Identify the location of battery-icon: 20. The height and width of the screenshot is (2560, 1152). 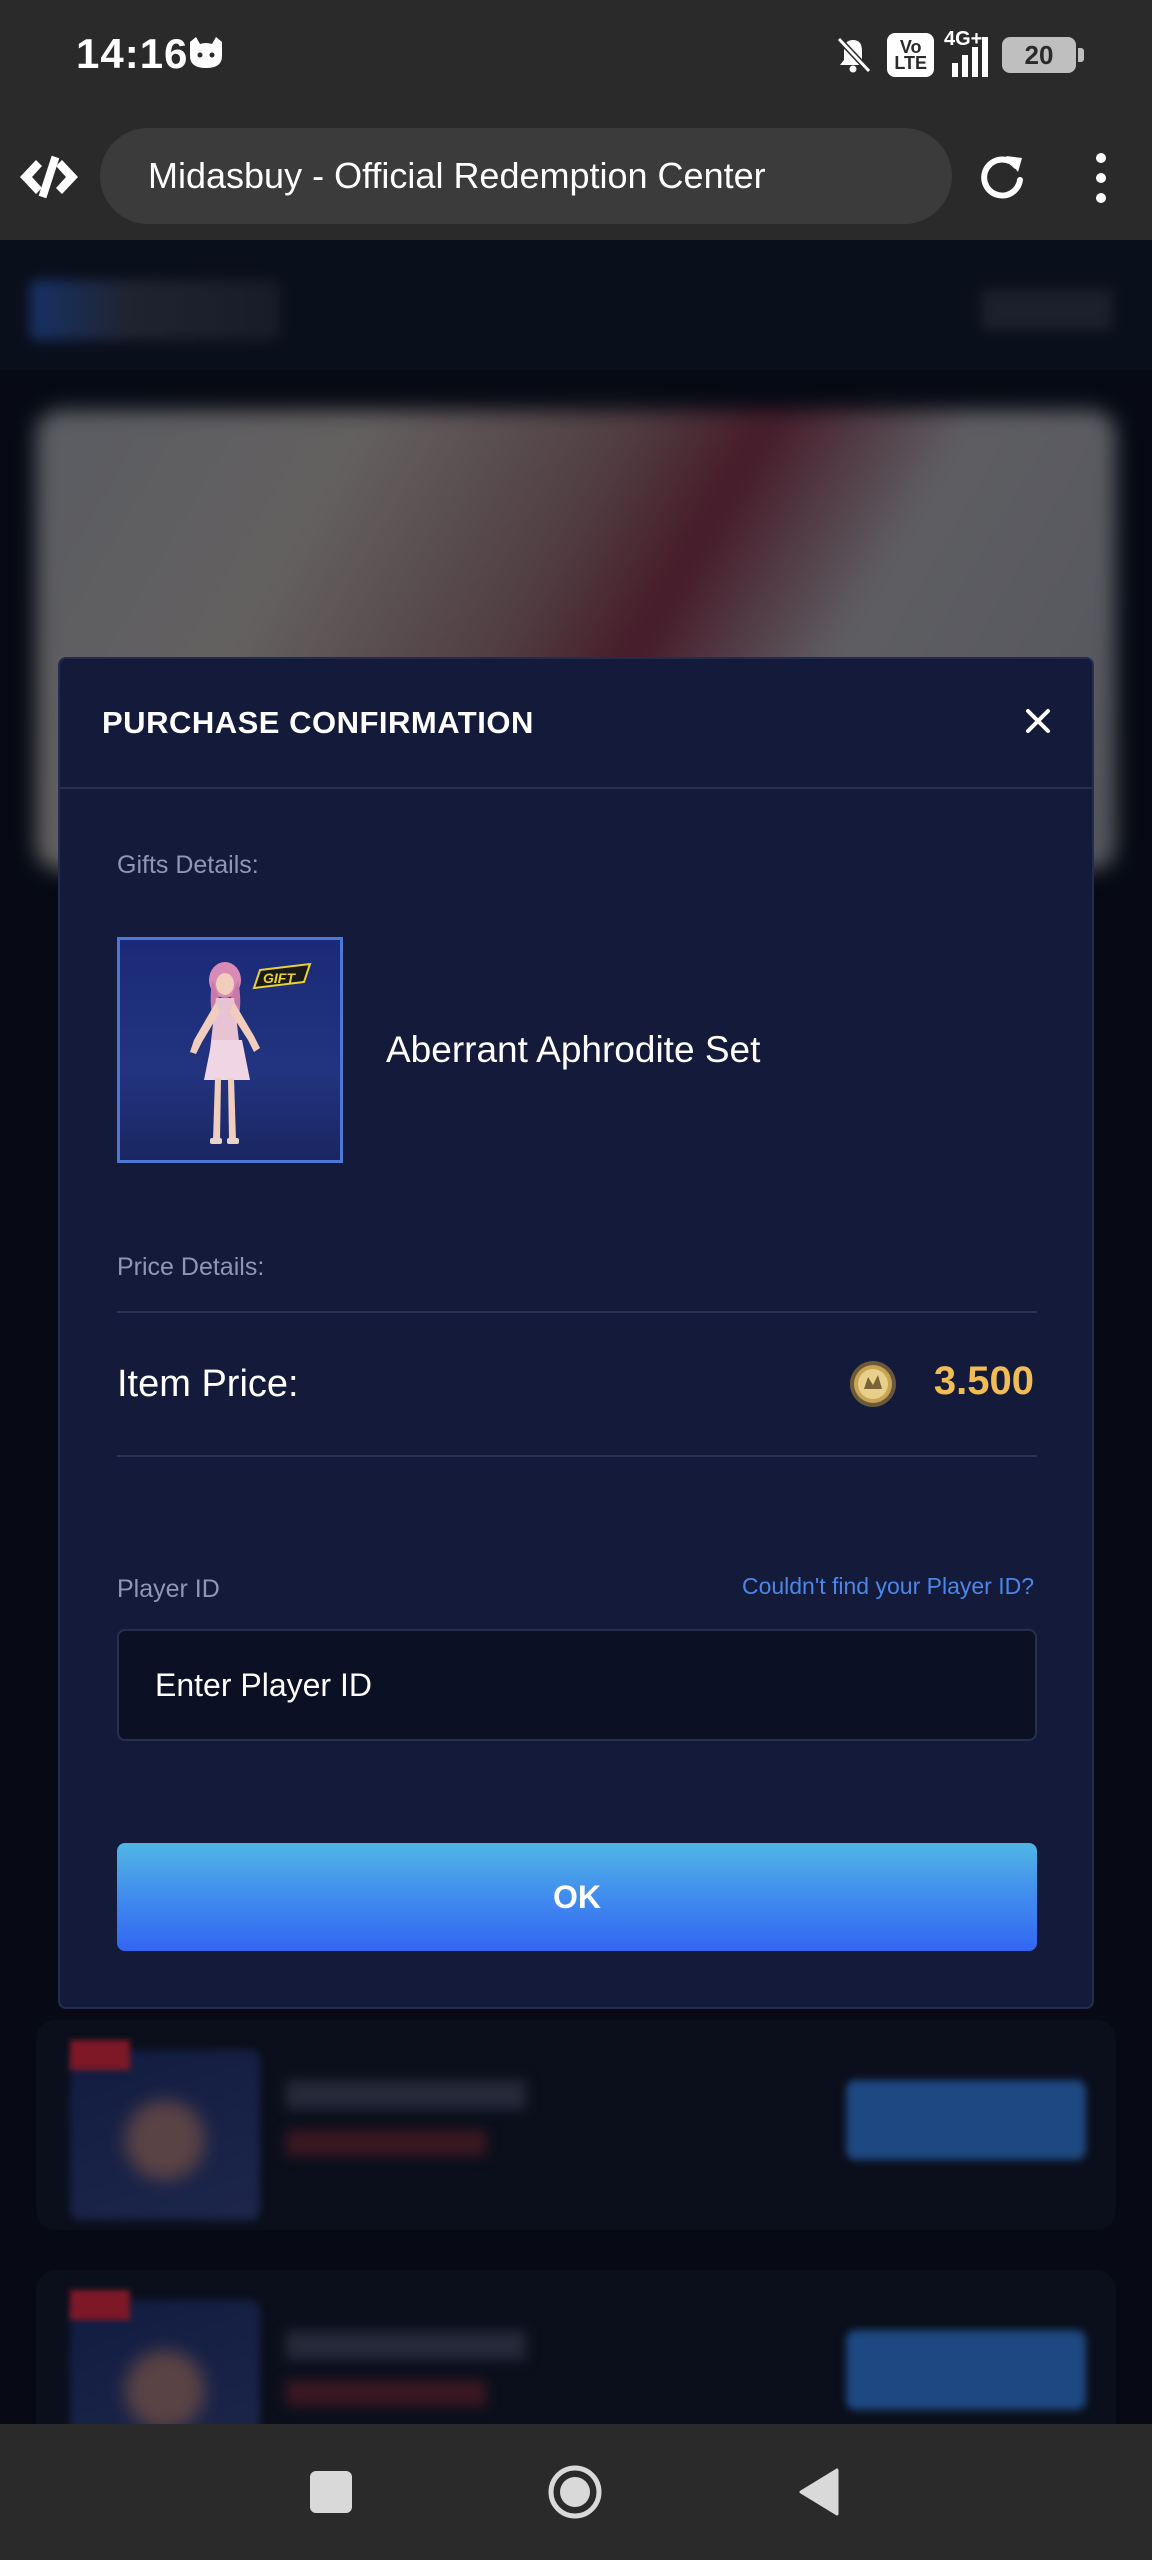
(1043, 55).